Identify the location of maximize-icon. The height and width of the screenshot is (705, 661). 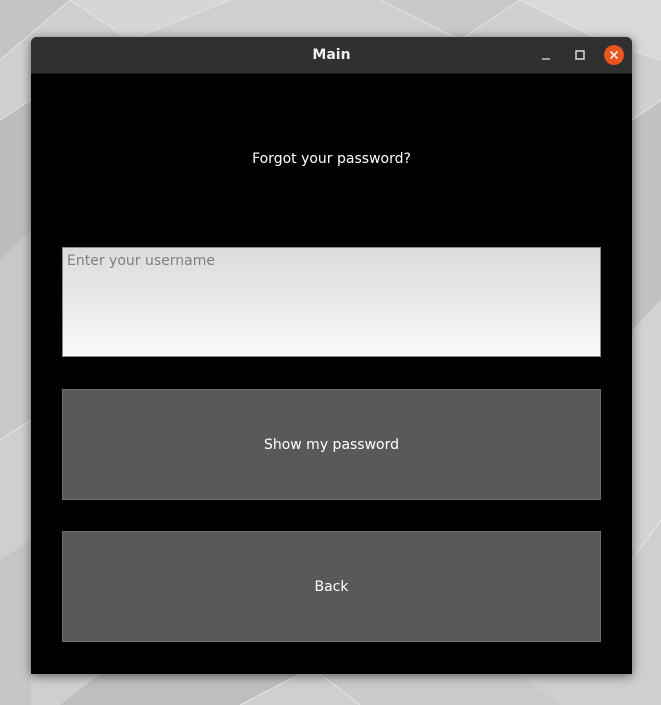
(580, 55).